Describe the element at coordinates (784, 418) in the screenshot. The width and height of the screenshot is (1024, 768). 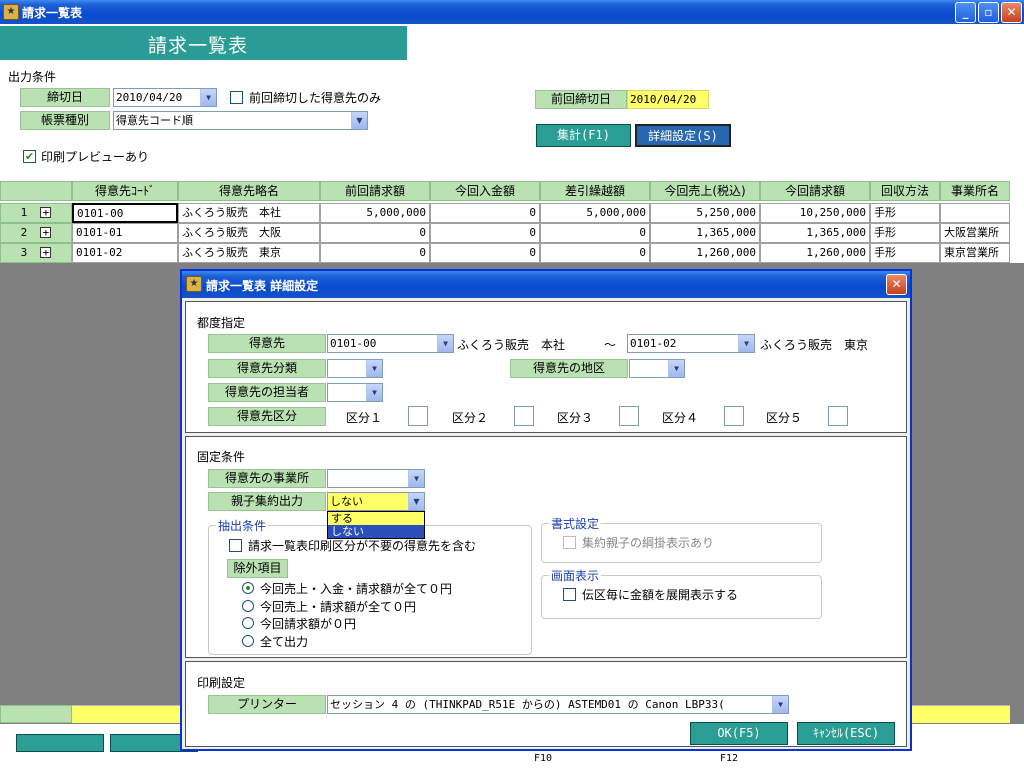
I see `division-5-label: 区分５` at that location.